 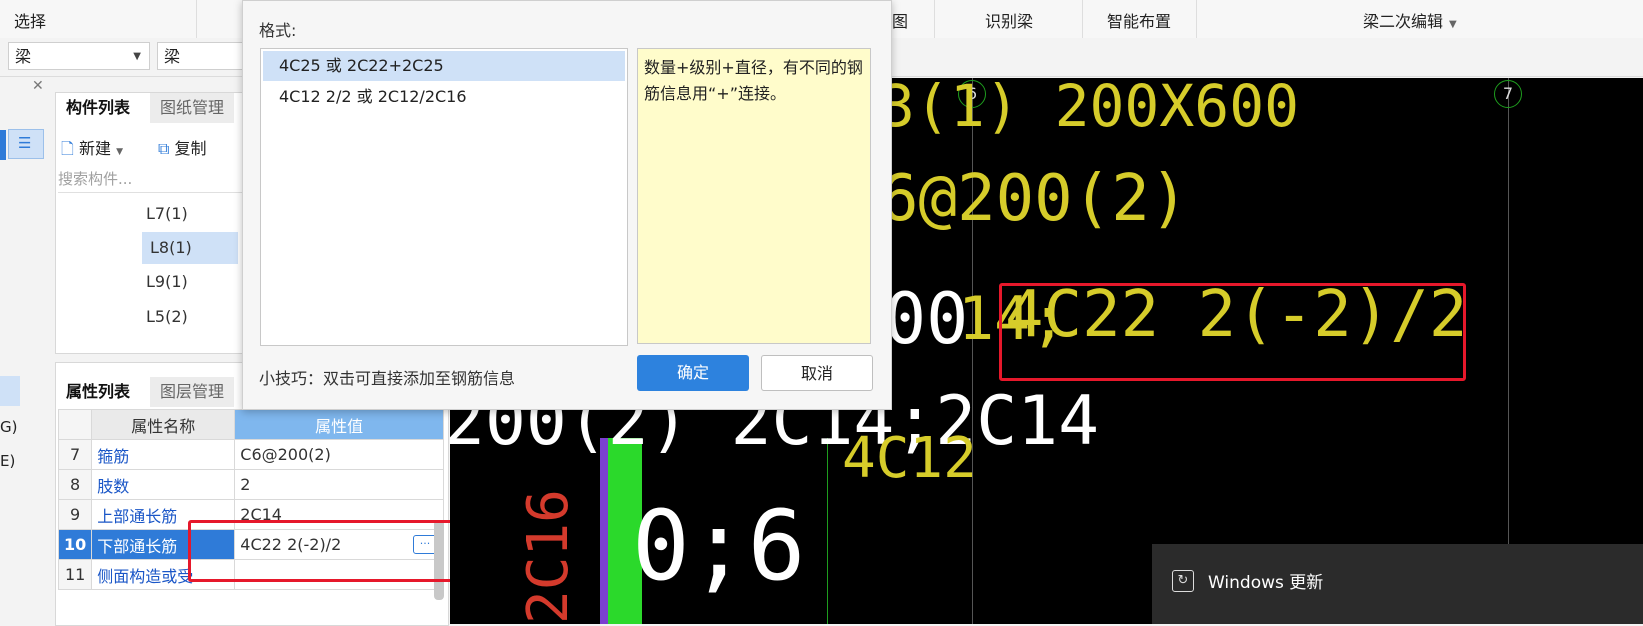 I want to click on list-item: L5(2), so click(x=186, y=317).